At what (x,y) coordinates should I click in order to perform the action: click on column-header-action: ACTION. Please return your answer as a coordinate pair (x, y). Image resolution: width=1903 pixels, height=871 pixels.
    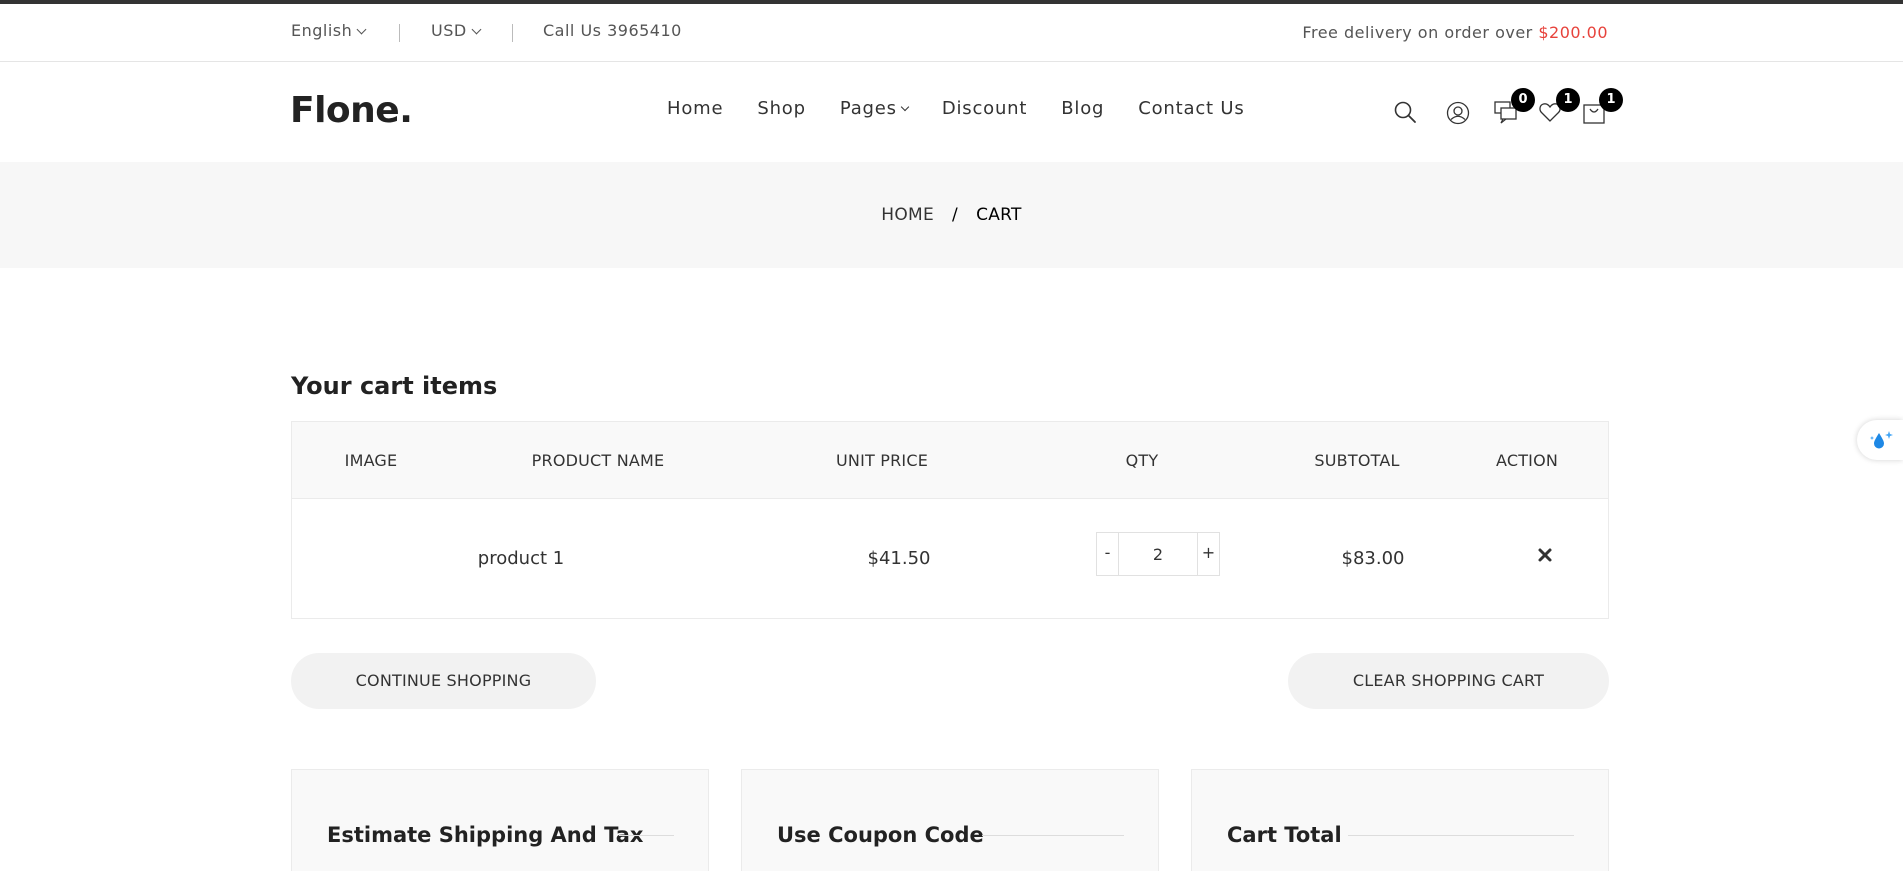
    Looking at the image, I should click on (1527, 460).